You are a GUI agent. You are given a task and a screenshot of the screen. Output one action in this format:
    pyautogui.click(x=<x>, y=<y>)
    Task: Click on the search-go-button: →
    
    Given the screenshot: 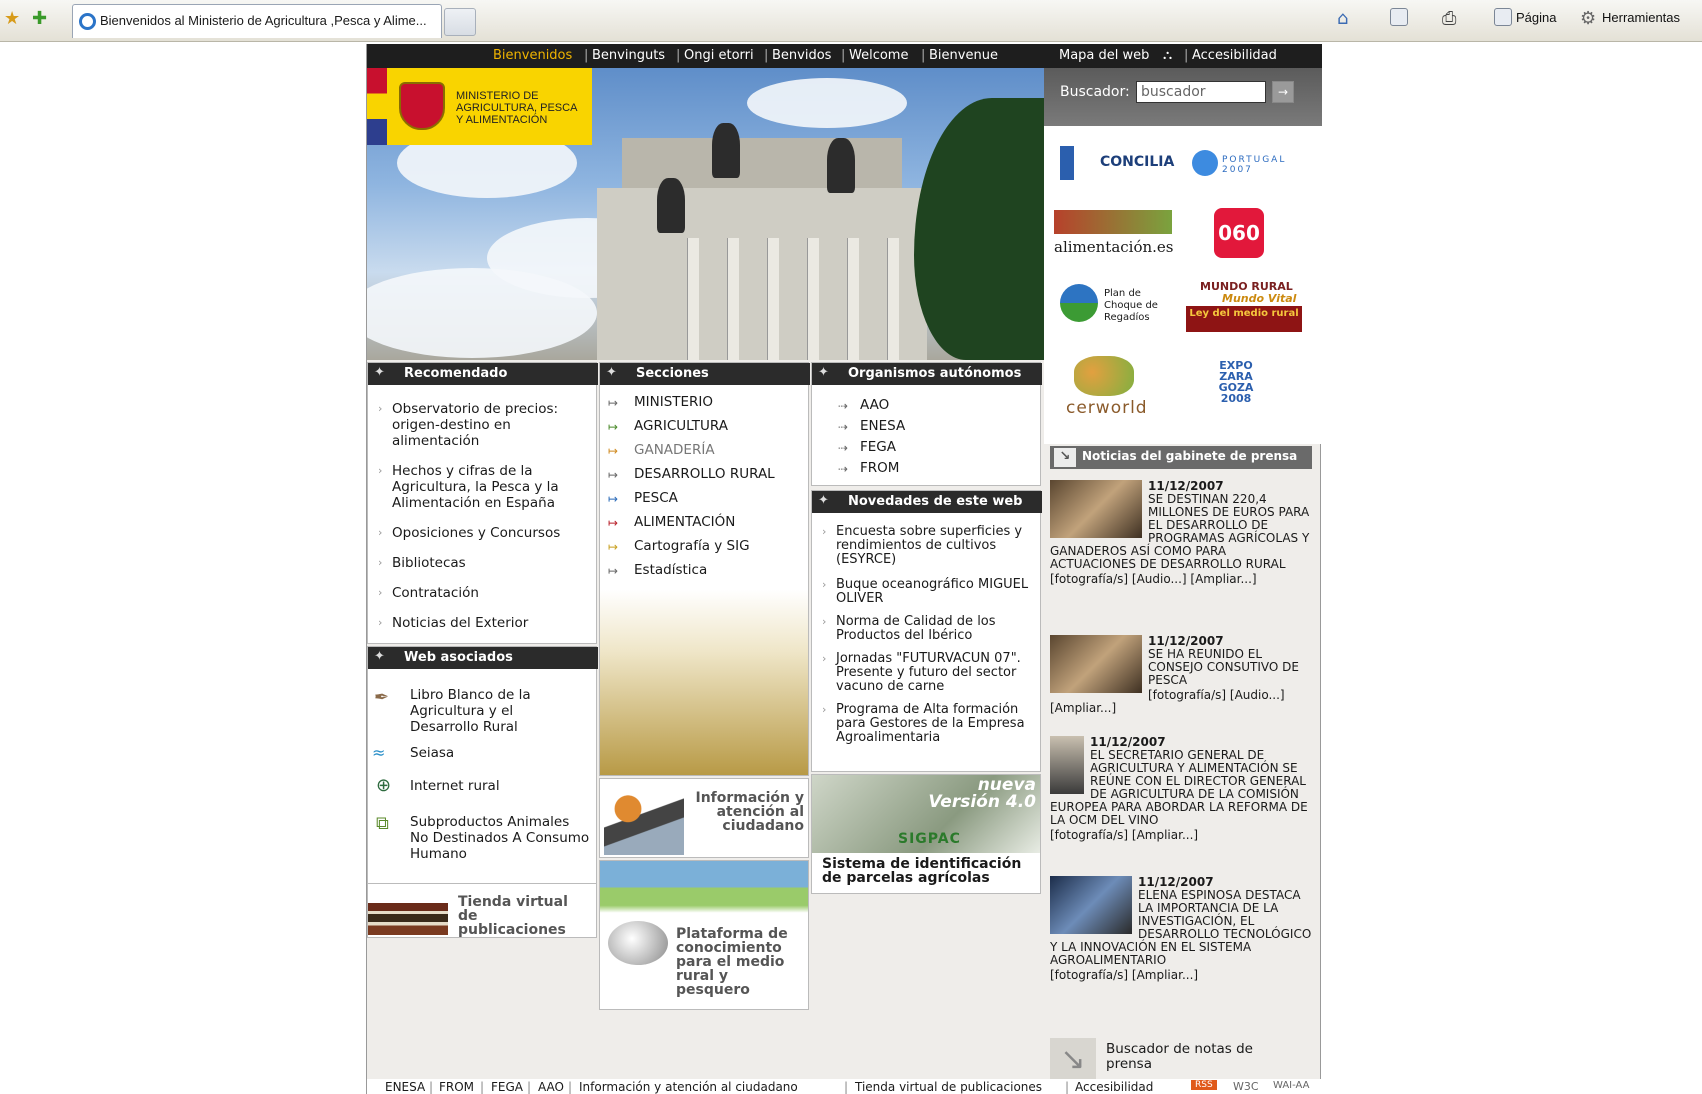 What is the action you would take?
    pyautogui.click(x=1283, y=92)
    